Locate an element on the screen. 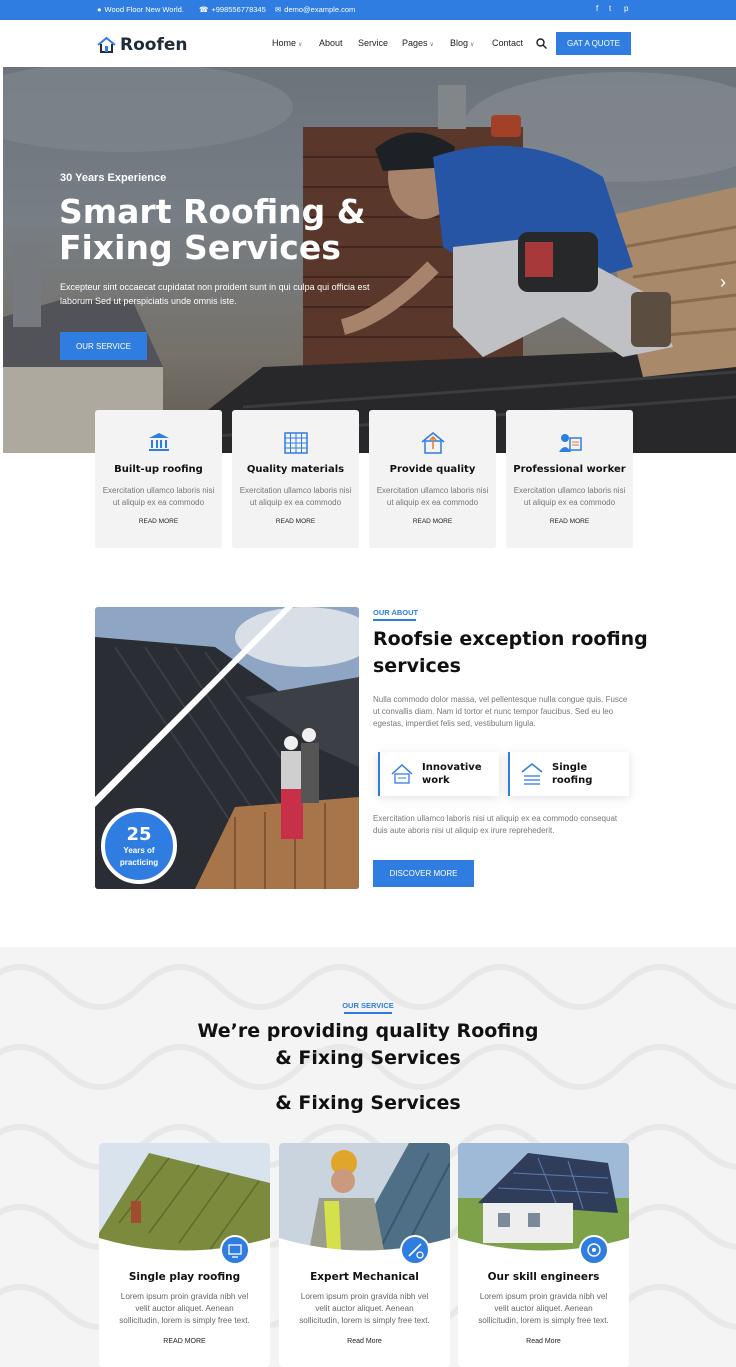  experience-badge: 25 Years of practicing is located at coordinates (139, 846).